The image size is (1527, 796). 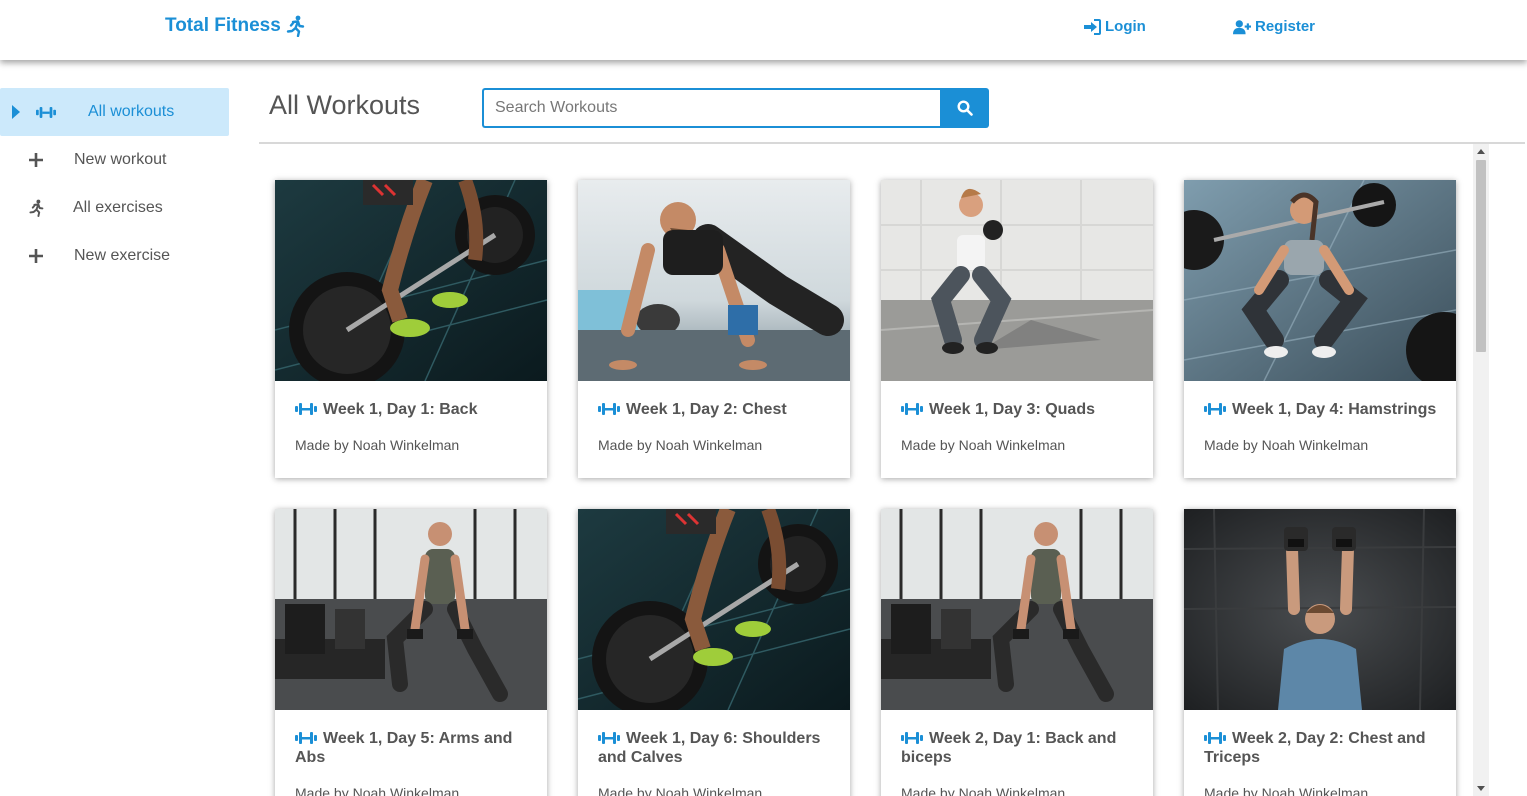 I want to click on workout-title: Week 1, Day 4: Hamstrings, so click(x=1324, y=409).